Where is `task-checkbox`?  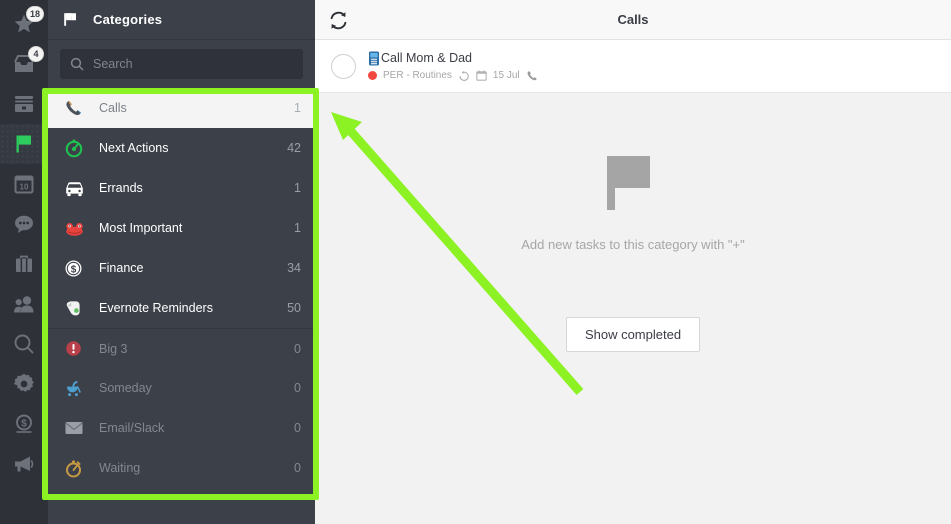
task-checkbox is located at coordinates (343, 66).